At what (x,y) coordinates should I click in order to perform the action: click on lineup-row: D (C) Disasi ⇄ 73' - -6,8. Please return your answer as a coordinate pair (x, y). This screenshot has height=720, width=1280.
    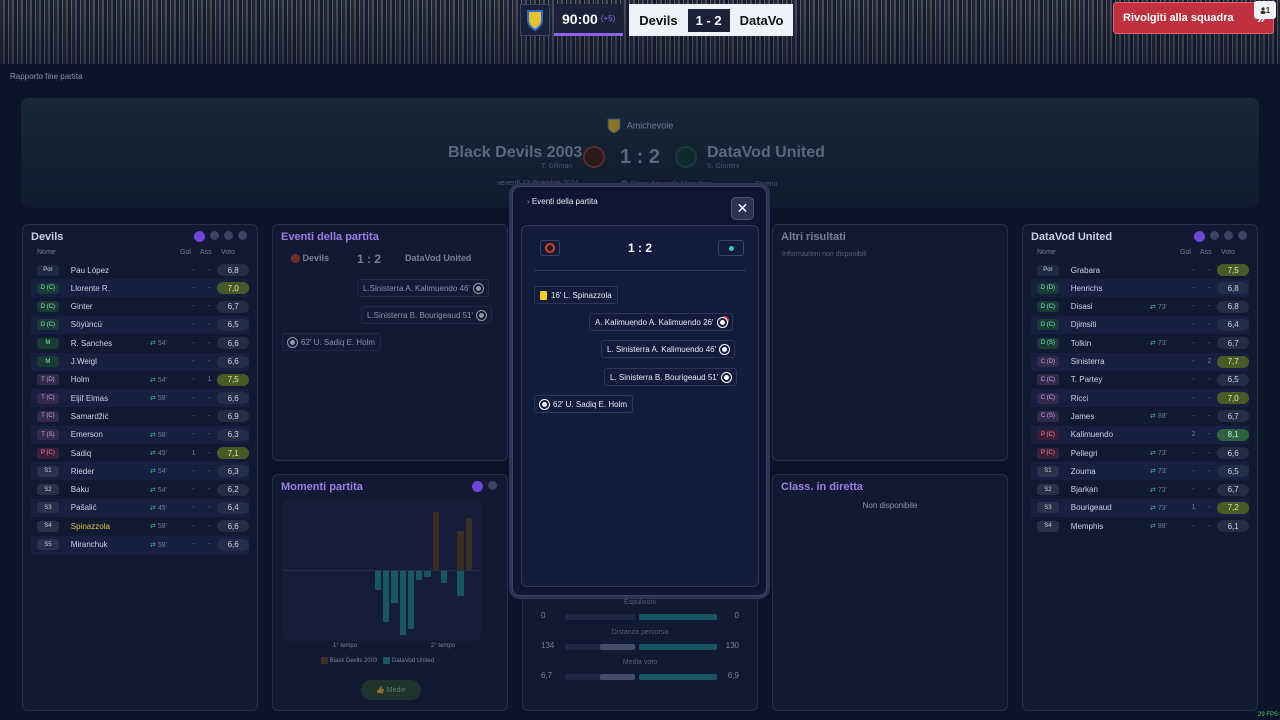
    Looking at the image, I should click on (1140, 307).